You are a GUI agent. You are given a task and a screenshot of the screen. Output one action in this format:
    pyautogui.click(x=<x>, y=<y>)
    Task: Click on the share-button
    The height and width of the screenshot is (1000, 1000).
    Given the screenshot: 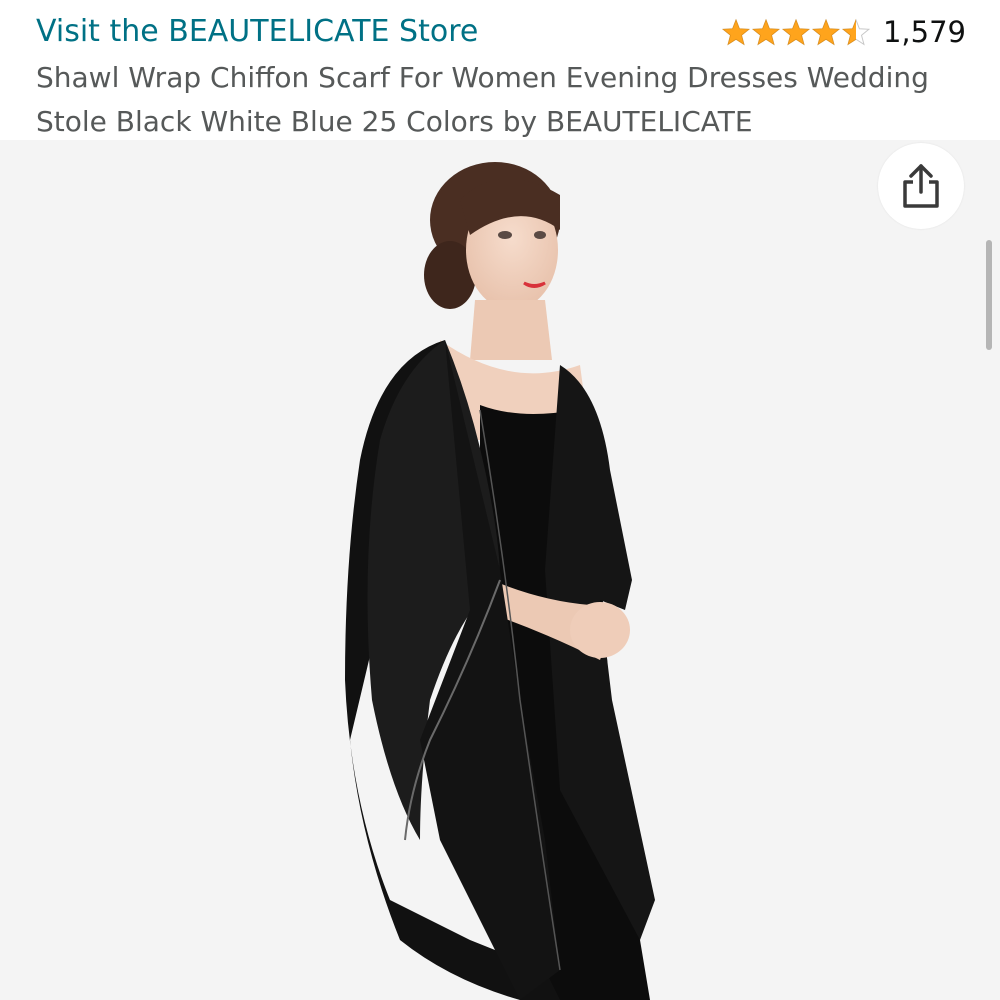 What is the action you would take?
    pyautogui.click(x=921, y=186)
    